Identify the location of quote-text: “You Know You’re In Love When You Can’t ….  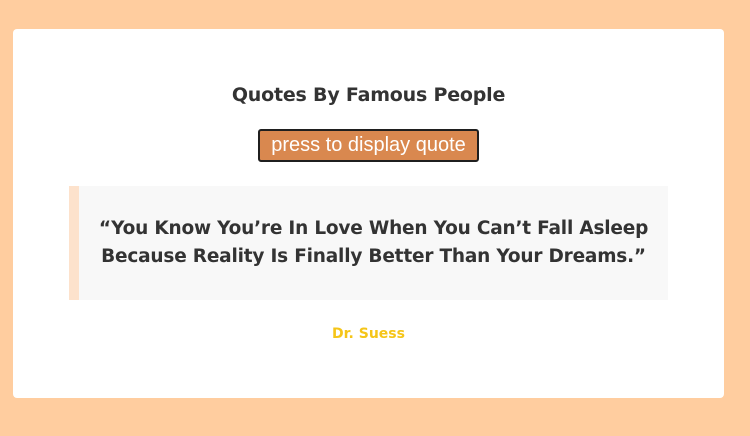
(373, 242).